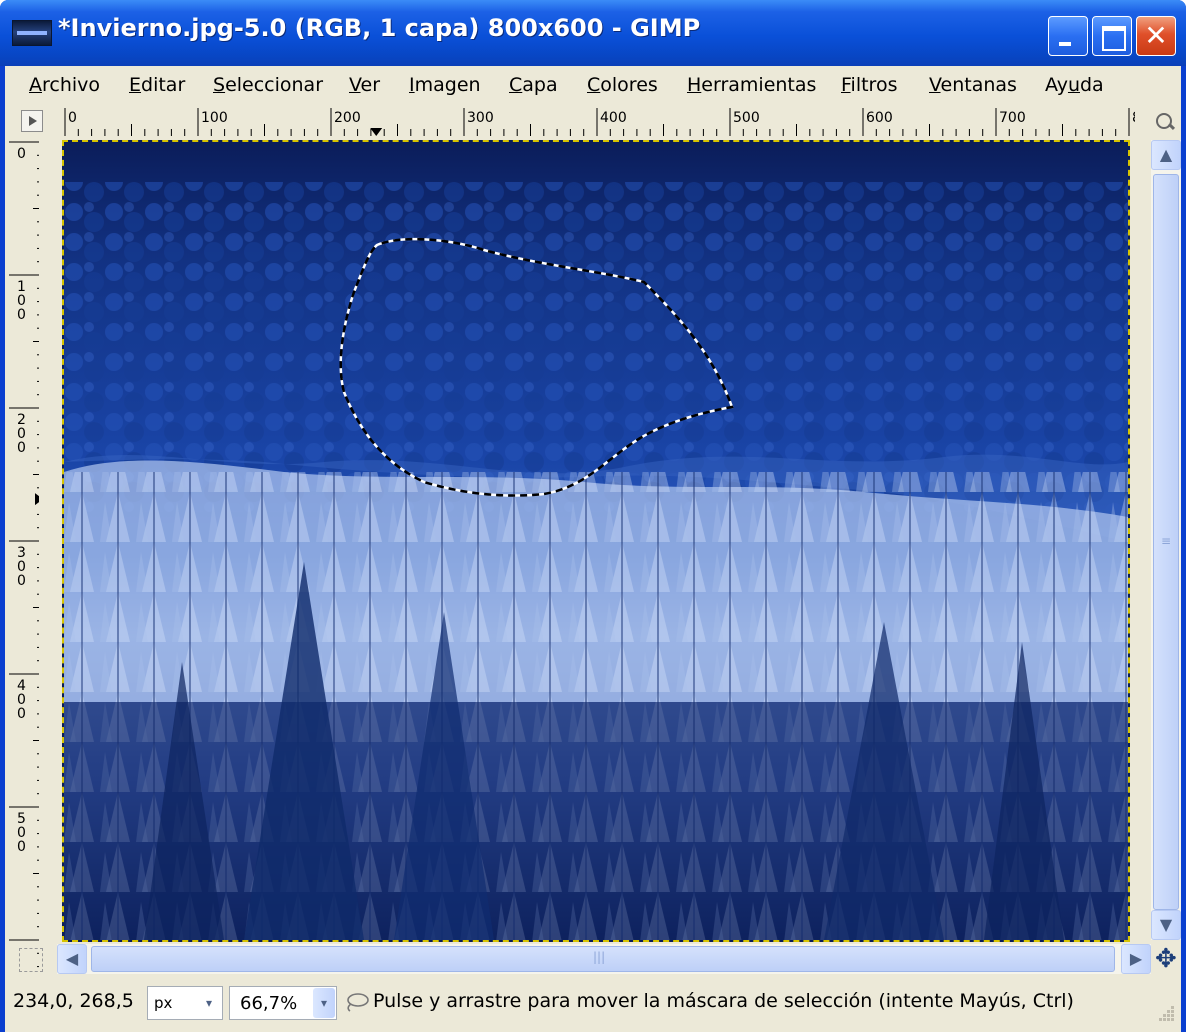 This screenshot has width=1186, height=1032. Describe the element at coordinates (1112, 36) in the screenshot. I see `maximize-button` at that location.